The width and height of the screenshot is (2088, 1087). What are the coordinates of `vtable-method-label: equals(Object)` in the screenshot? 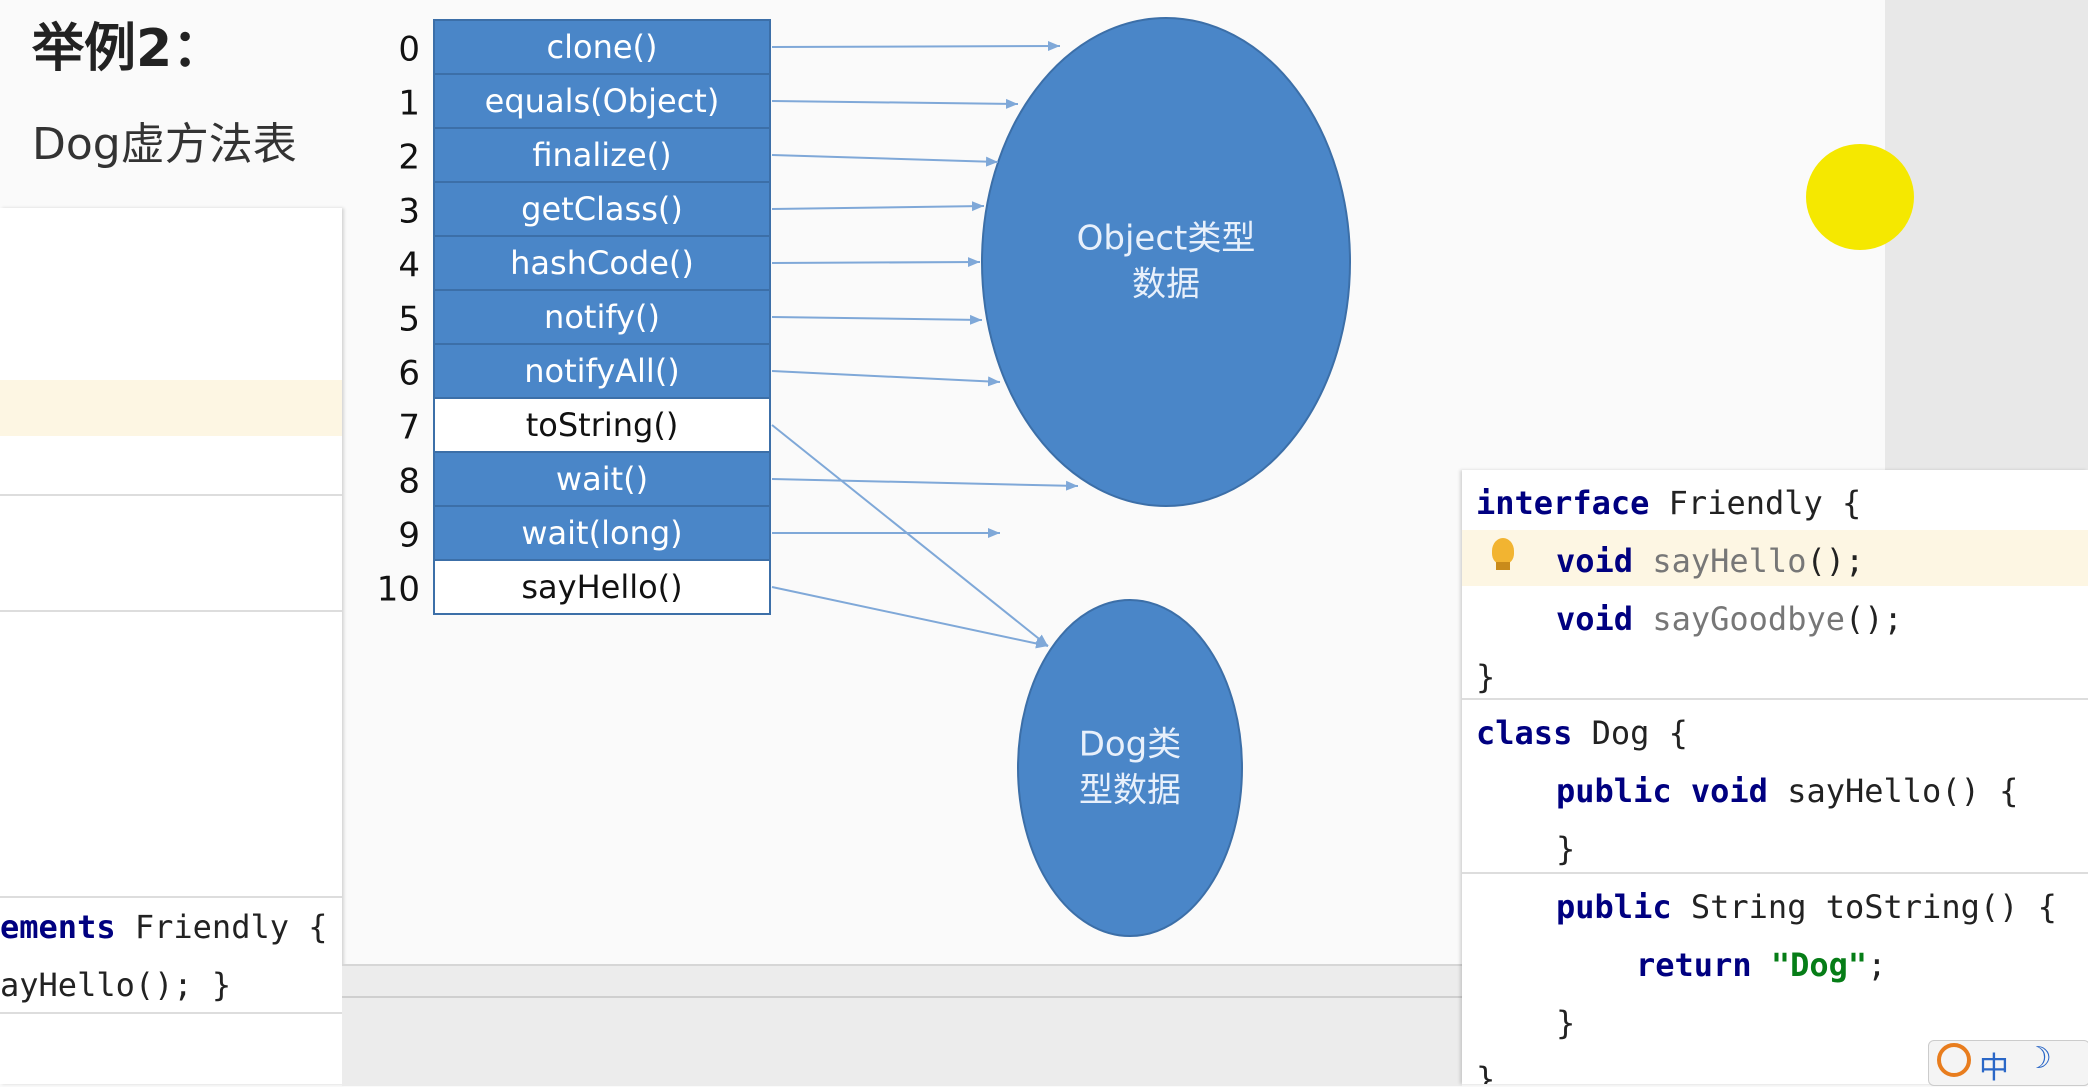 It's located at (602, 101).